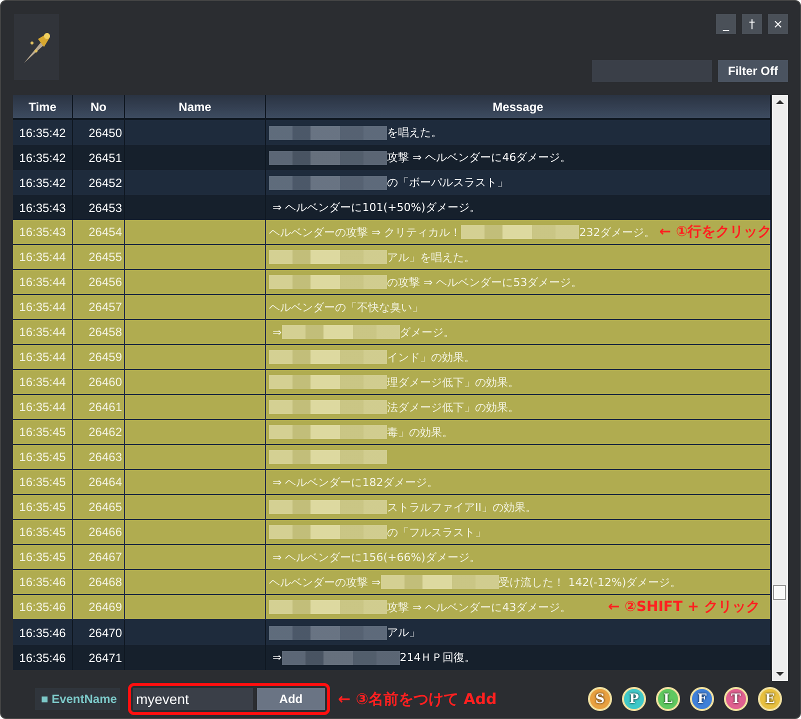 The image size is (801, 719). I want to click on log-row: 16:35:43 26454 ヘルベンダーの攻撃 ⇒ クリティカル！ 232ダメージ。 ← ①行をクリック, so click(392, 232).